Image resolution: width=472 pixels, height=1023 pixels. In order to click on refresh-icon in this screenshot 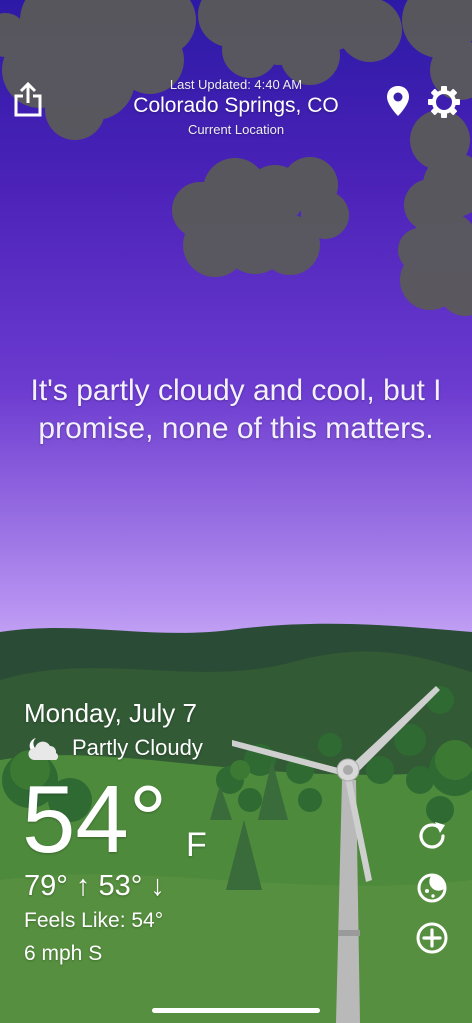, I will do `click(432, 835)`.